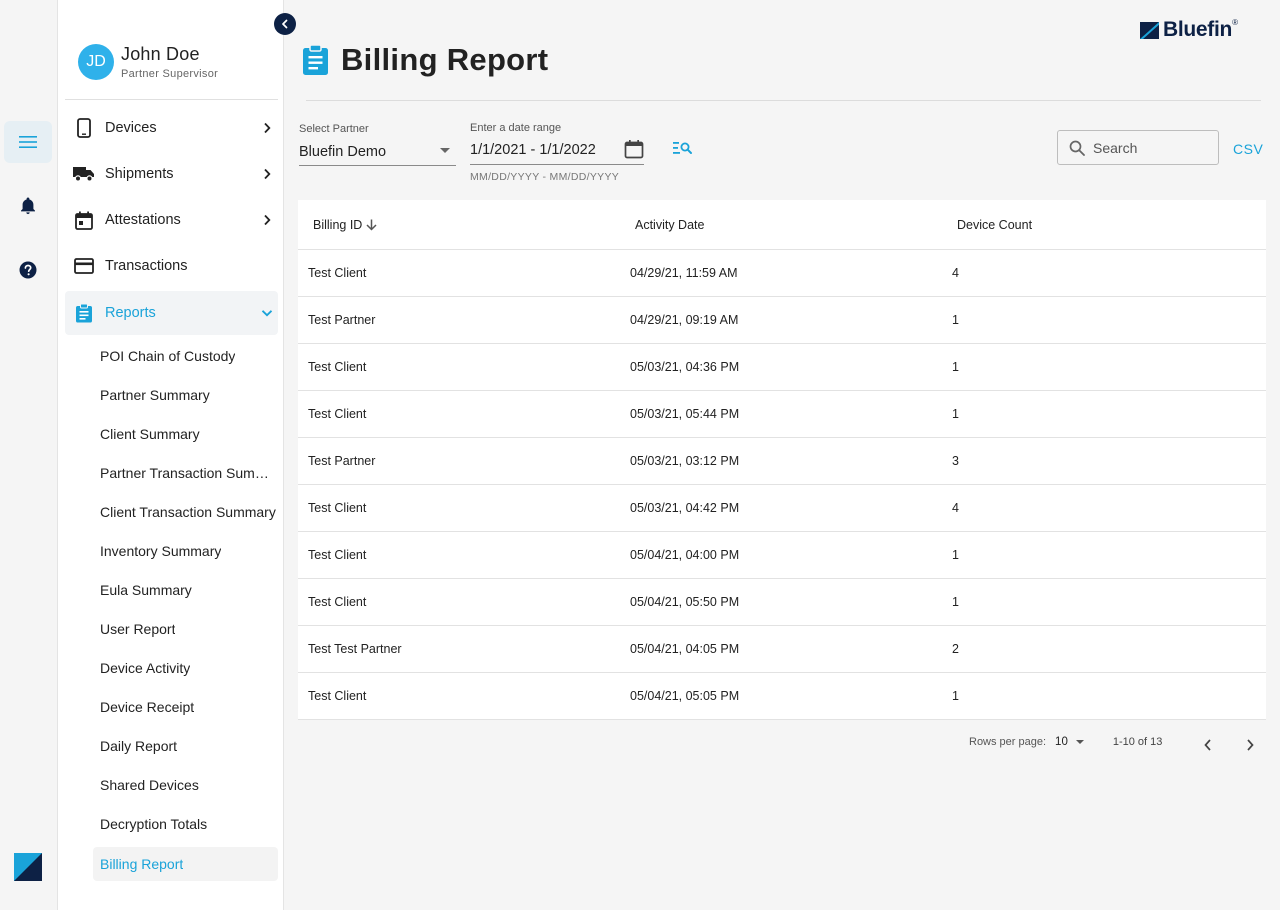 Image resolution: width=1280 pixels, height=910 pixels. Describe the element at coordinates (185, 785) in the screenshot. I see `report-link-shared-devices: Shared Devices` at that location.